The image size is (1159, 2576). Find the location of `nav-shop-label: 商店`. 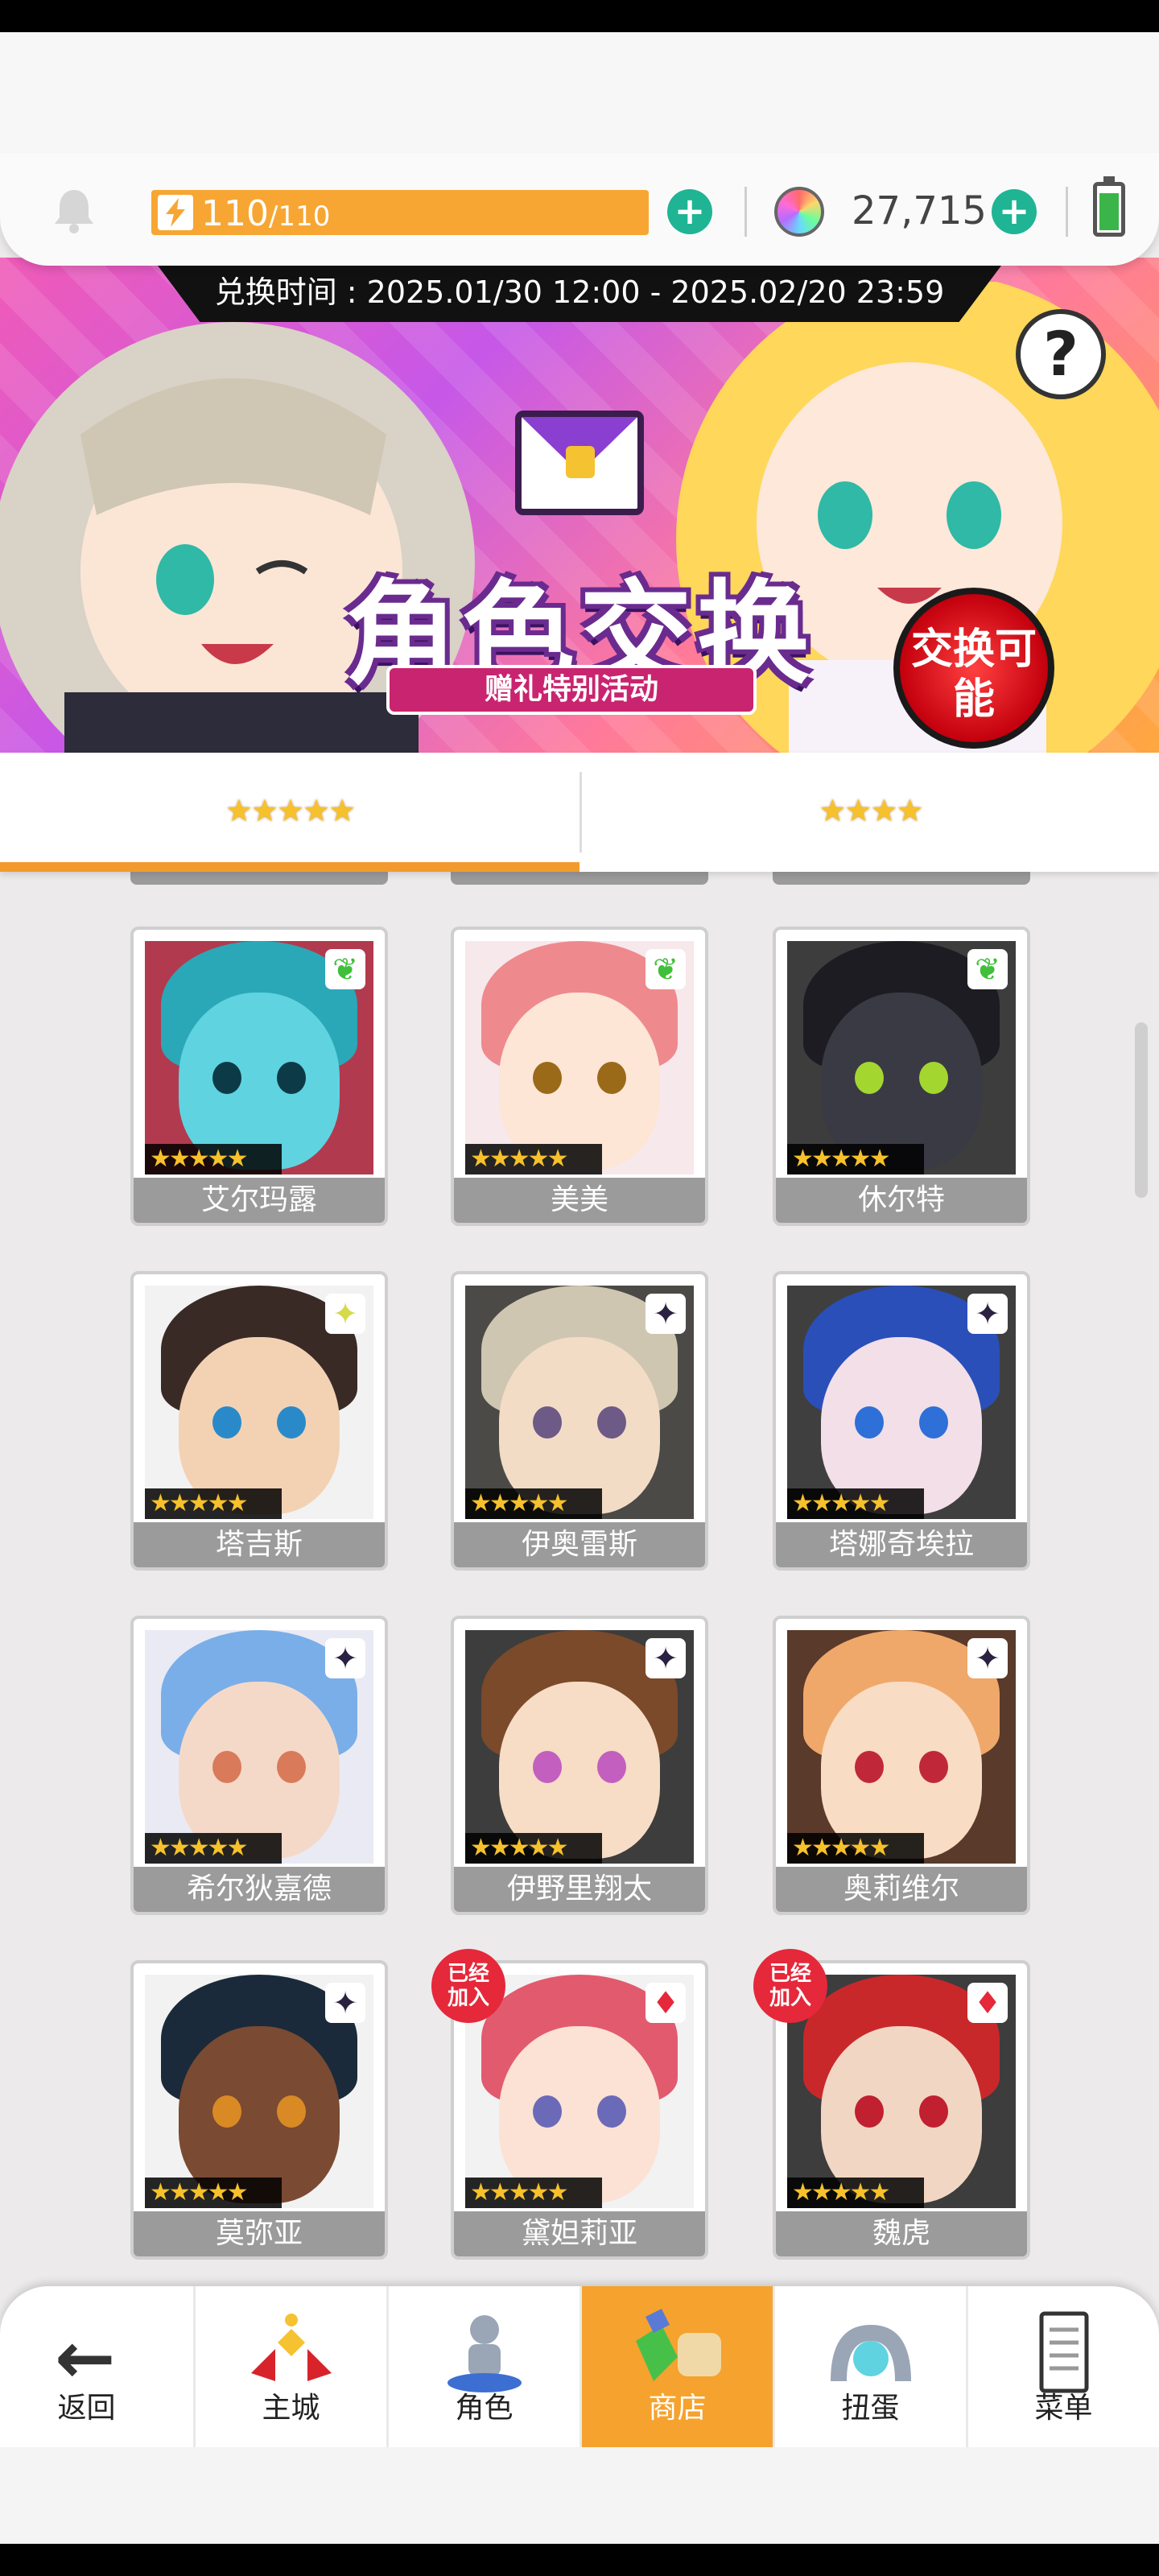

nav-shop-label: 商店 is located at coordinates (677, 2408).